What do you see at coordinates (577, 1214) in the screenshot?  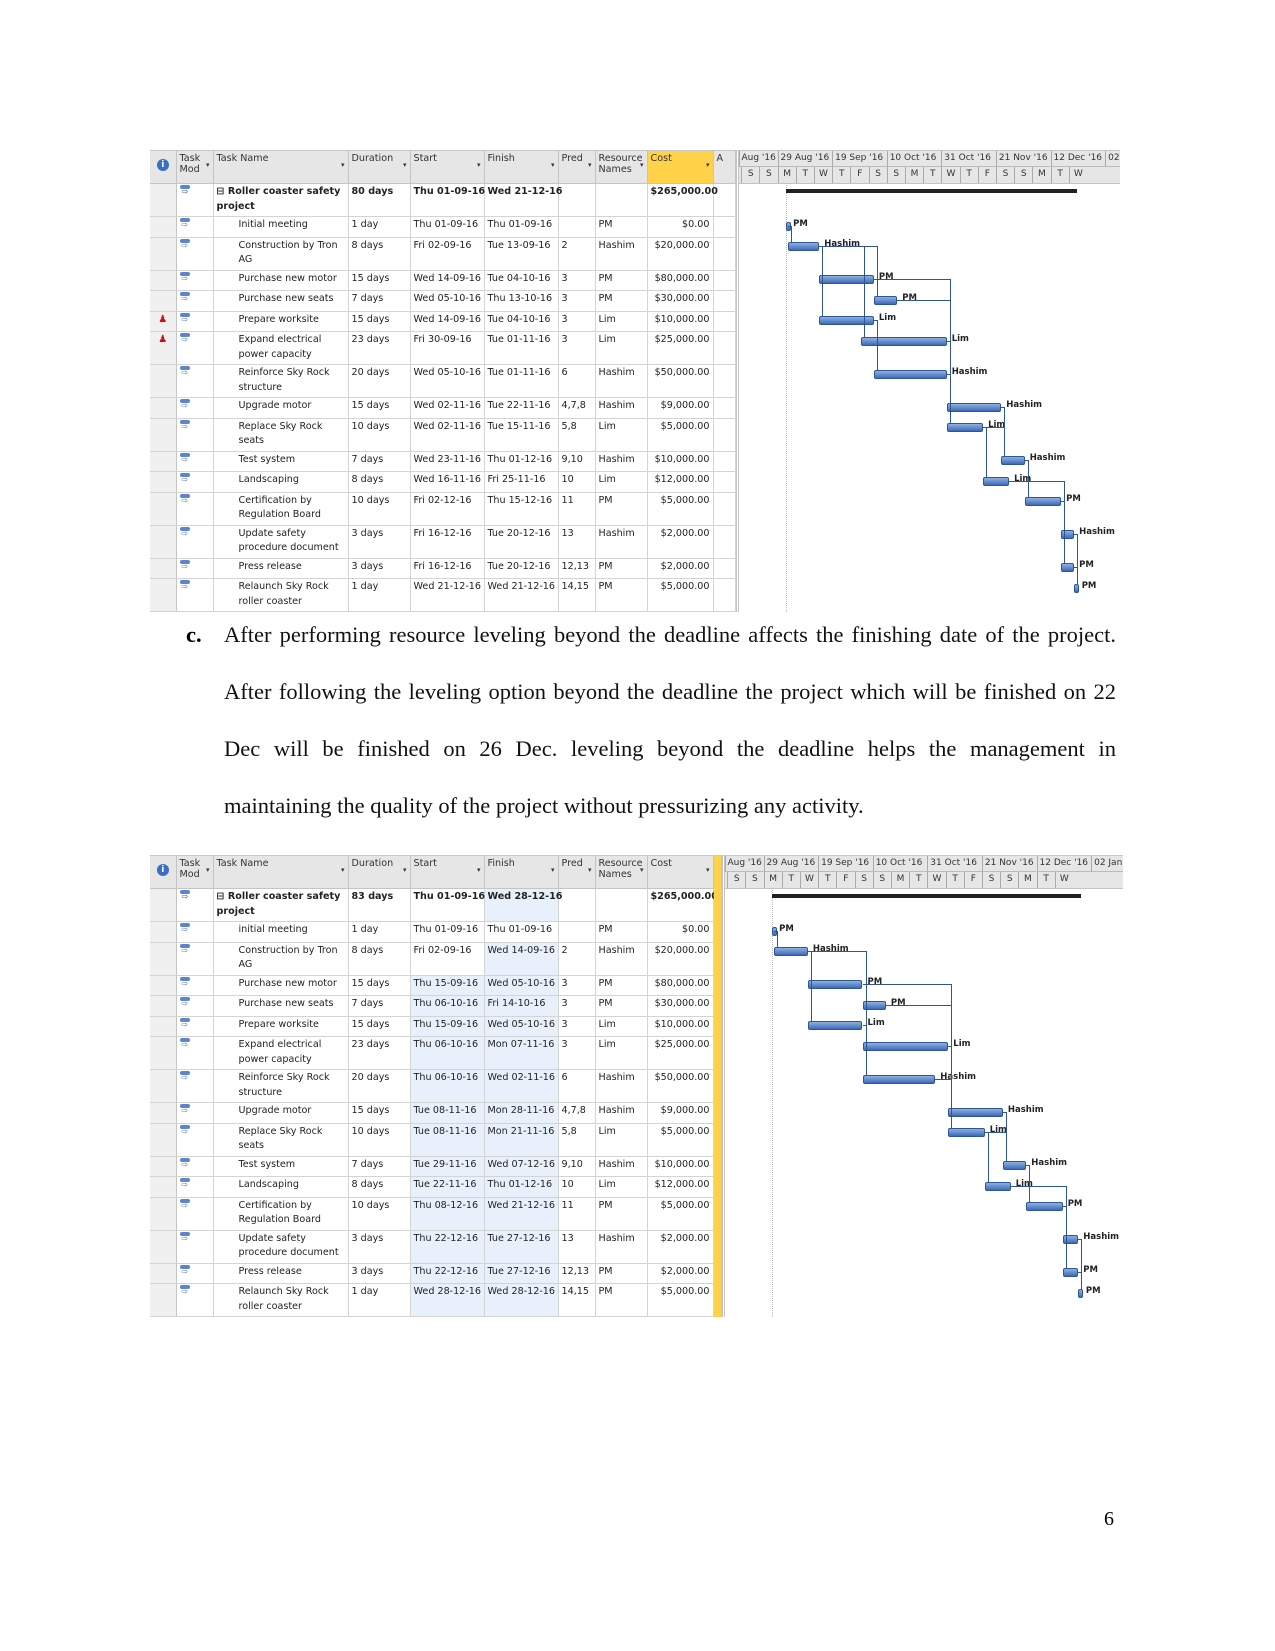 I see `pred-cell: 11` at bounding box center [577, 1214].